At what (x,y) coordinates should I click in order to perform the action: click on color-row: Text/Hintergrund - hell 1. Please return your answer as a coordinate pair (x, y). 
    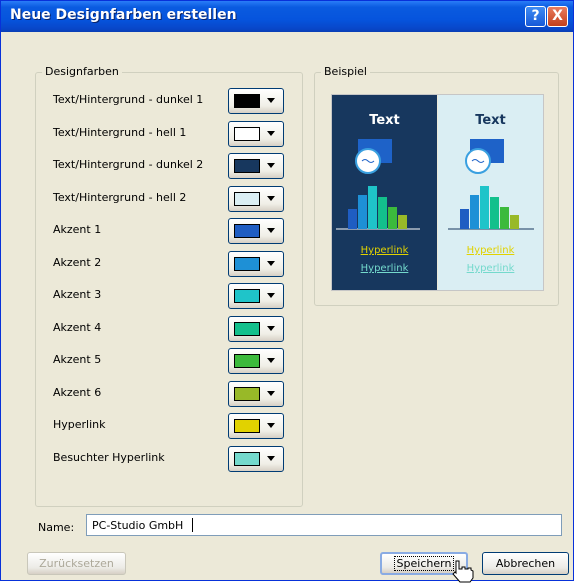
    Looking at the image, I should click on (170, 133).